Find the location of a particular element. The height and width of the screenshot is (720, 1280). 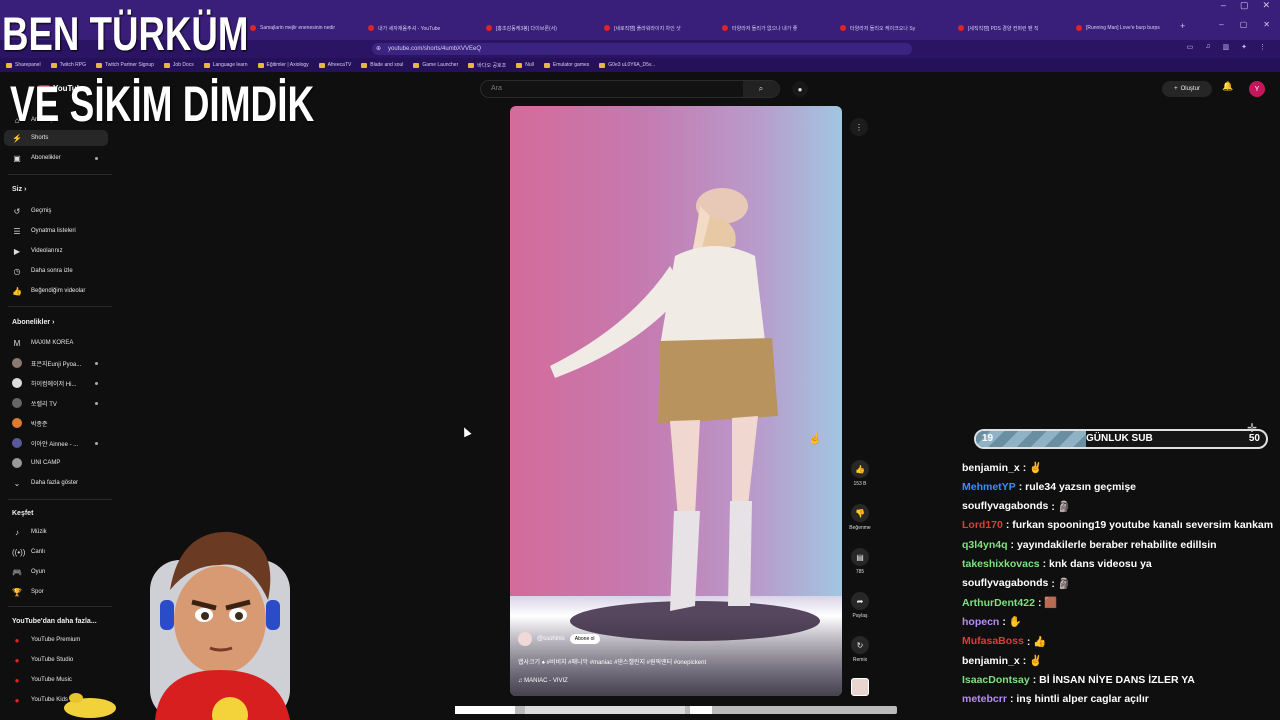

chat-username: ArthurDent422 is located at coordinates (998, 603).